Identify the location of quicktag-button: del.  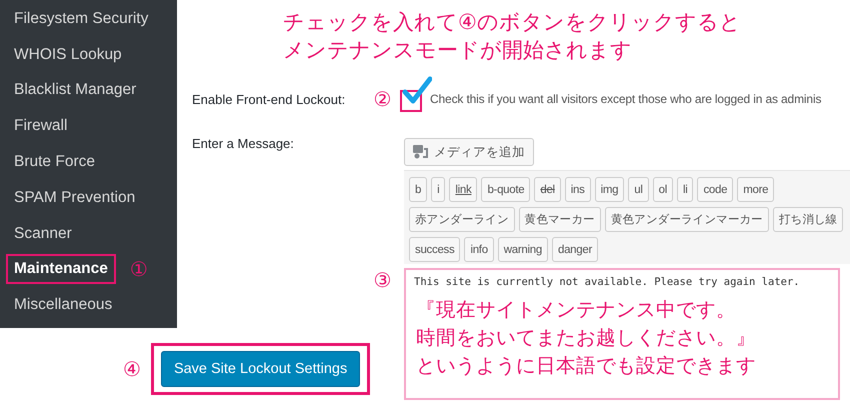
(547, 189).